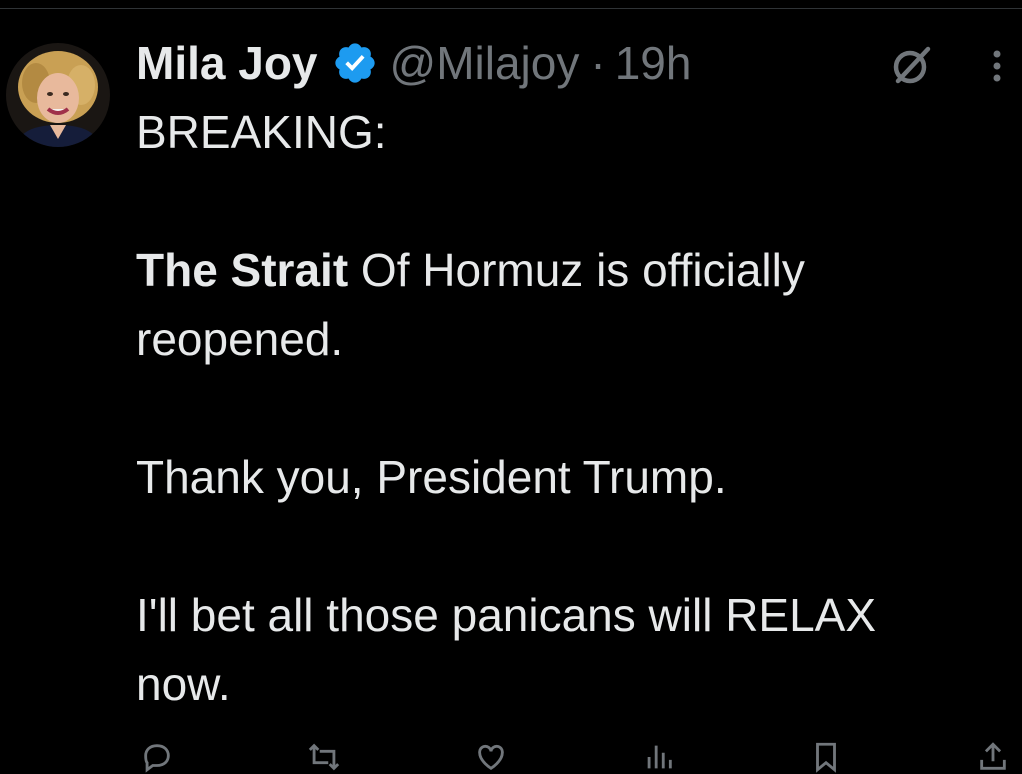  I want to click on tweet-timestamp: 19h, so click(653, 63).